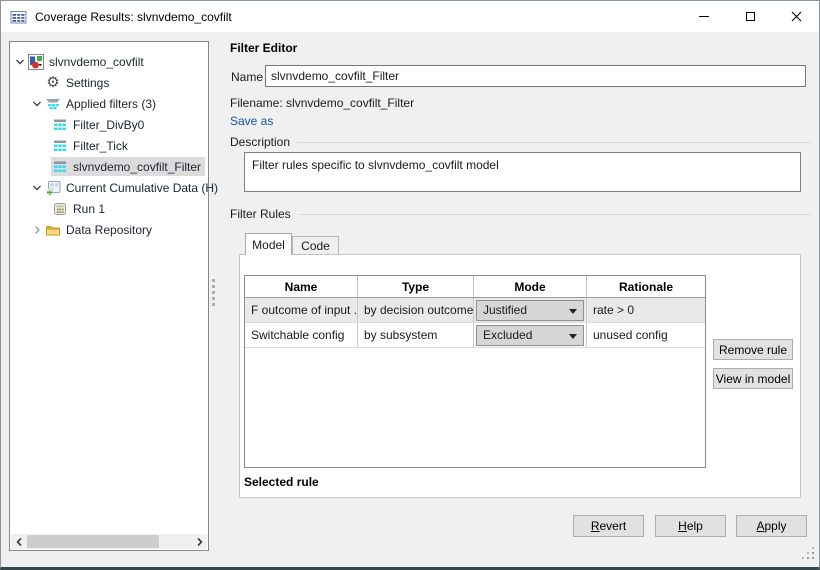  I want to click on col-header-type: Type, so click(416, 286).